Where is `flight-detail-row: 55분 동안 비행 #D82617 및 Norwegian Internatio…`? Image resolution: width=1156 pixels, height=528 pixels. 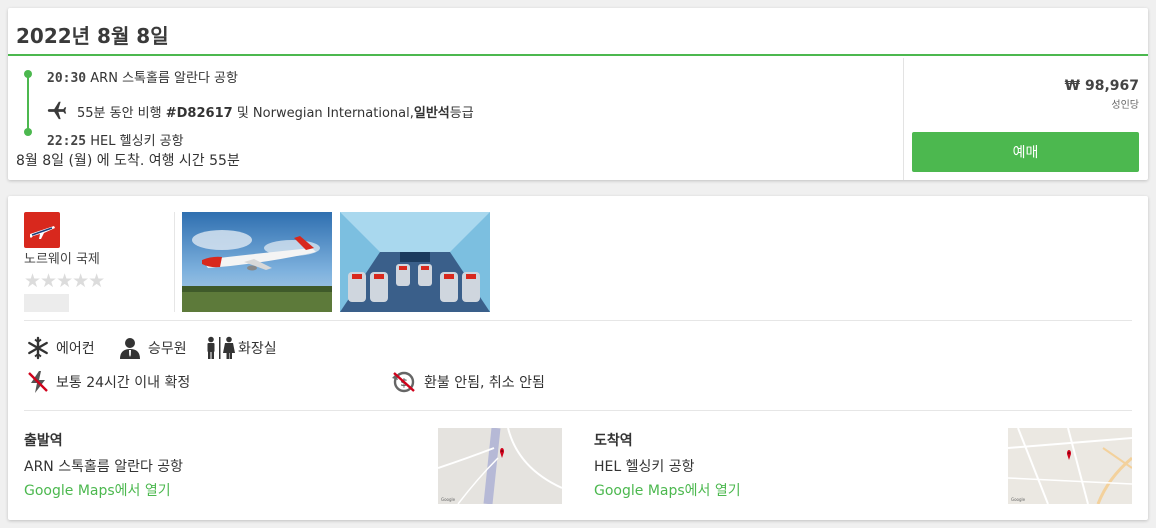
flight-detail-row: 55분 동안 비행 #D82617 및 Norwegian Internatio… is located at coordinates (275, 111).